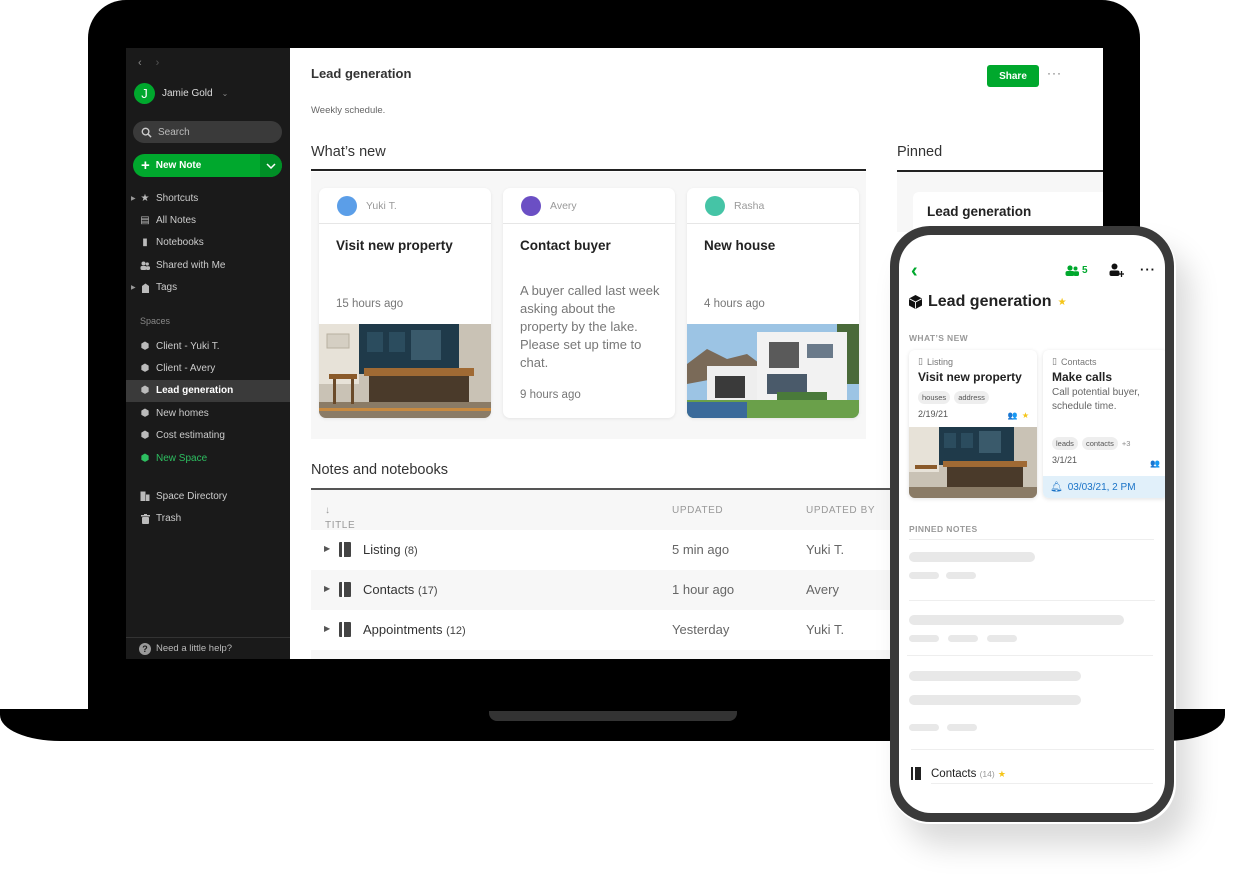  Describe the element at coordinates (208, 288) in the screenshot. I see `sidebar-item-tags: ▶ Tags` at that location.